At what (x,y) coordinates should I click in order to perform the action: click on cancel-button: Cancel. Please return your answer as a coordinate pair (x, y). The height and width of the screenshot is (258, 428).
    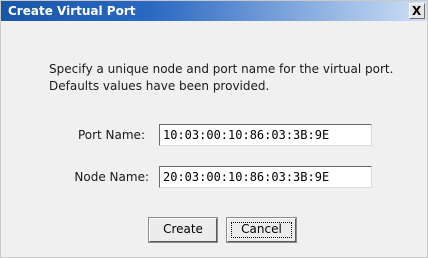
    Looking at the image, I should click on (261, 230).